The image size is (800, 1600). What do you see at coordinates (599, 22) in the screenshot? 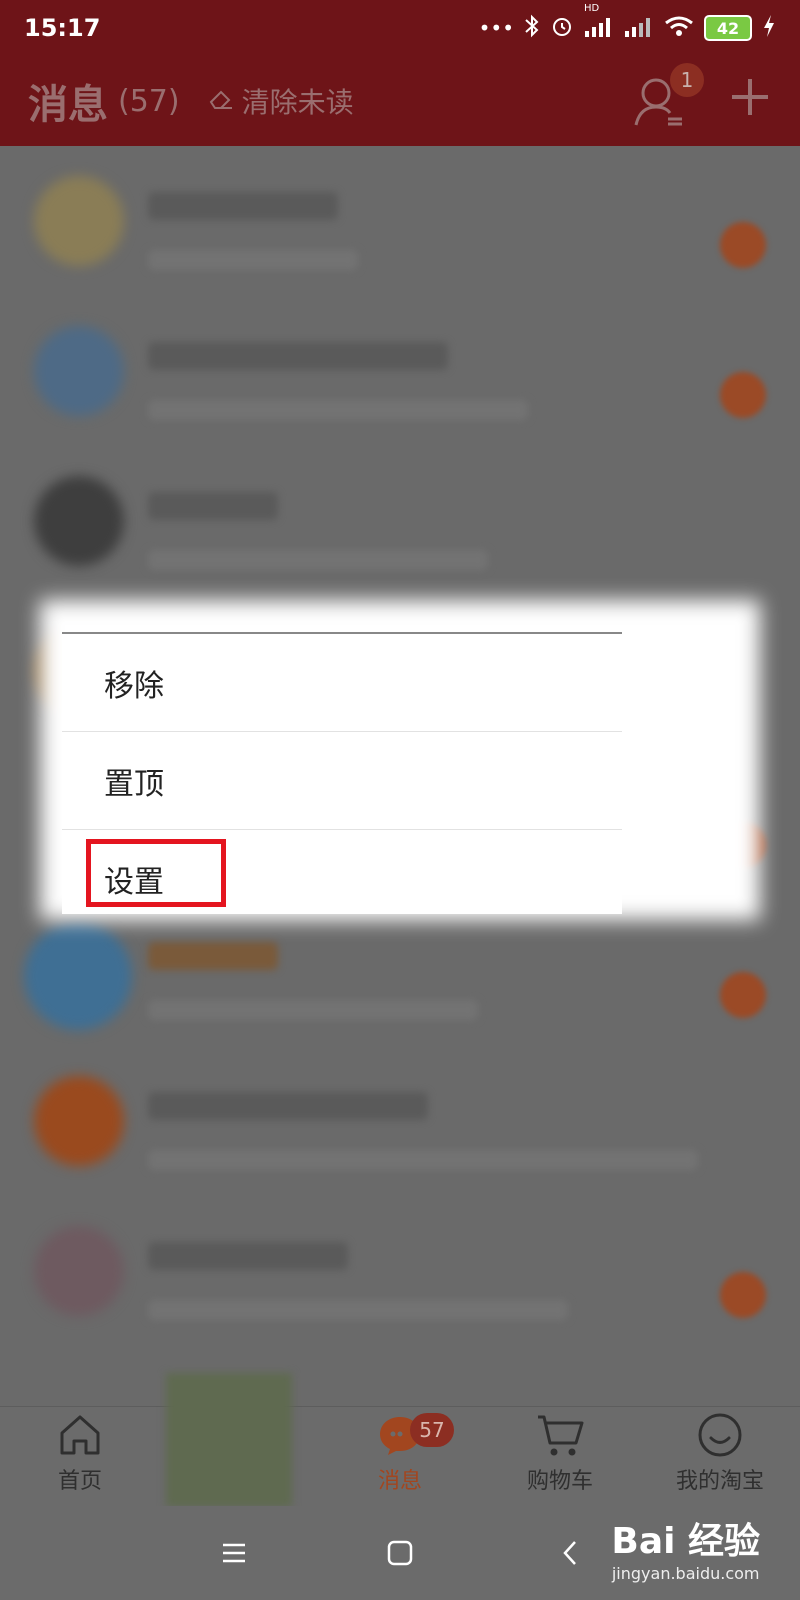
I see `signal-hd-icon: HD` at bounding box center [599, 22].